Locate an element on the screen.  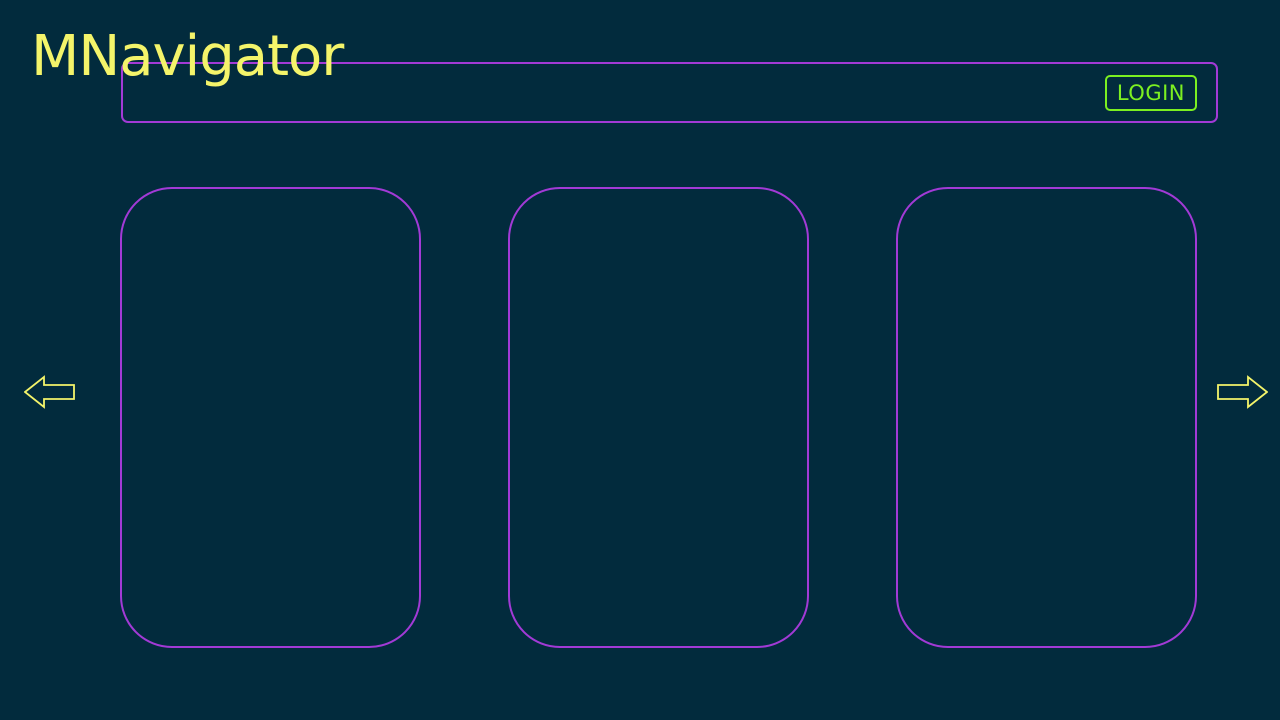
login-button: LOGIN is located at coordinates (1150, 93).